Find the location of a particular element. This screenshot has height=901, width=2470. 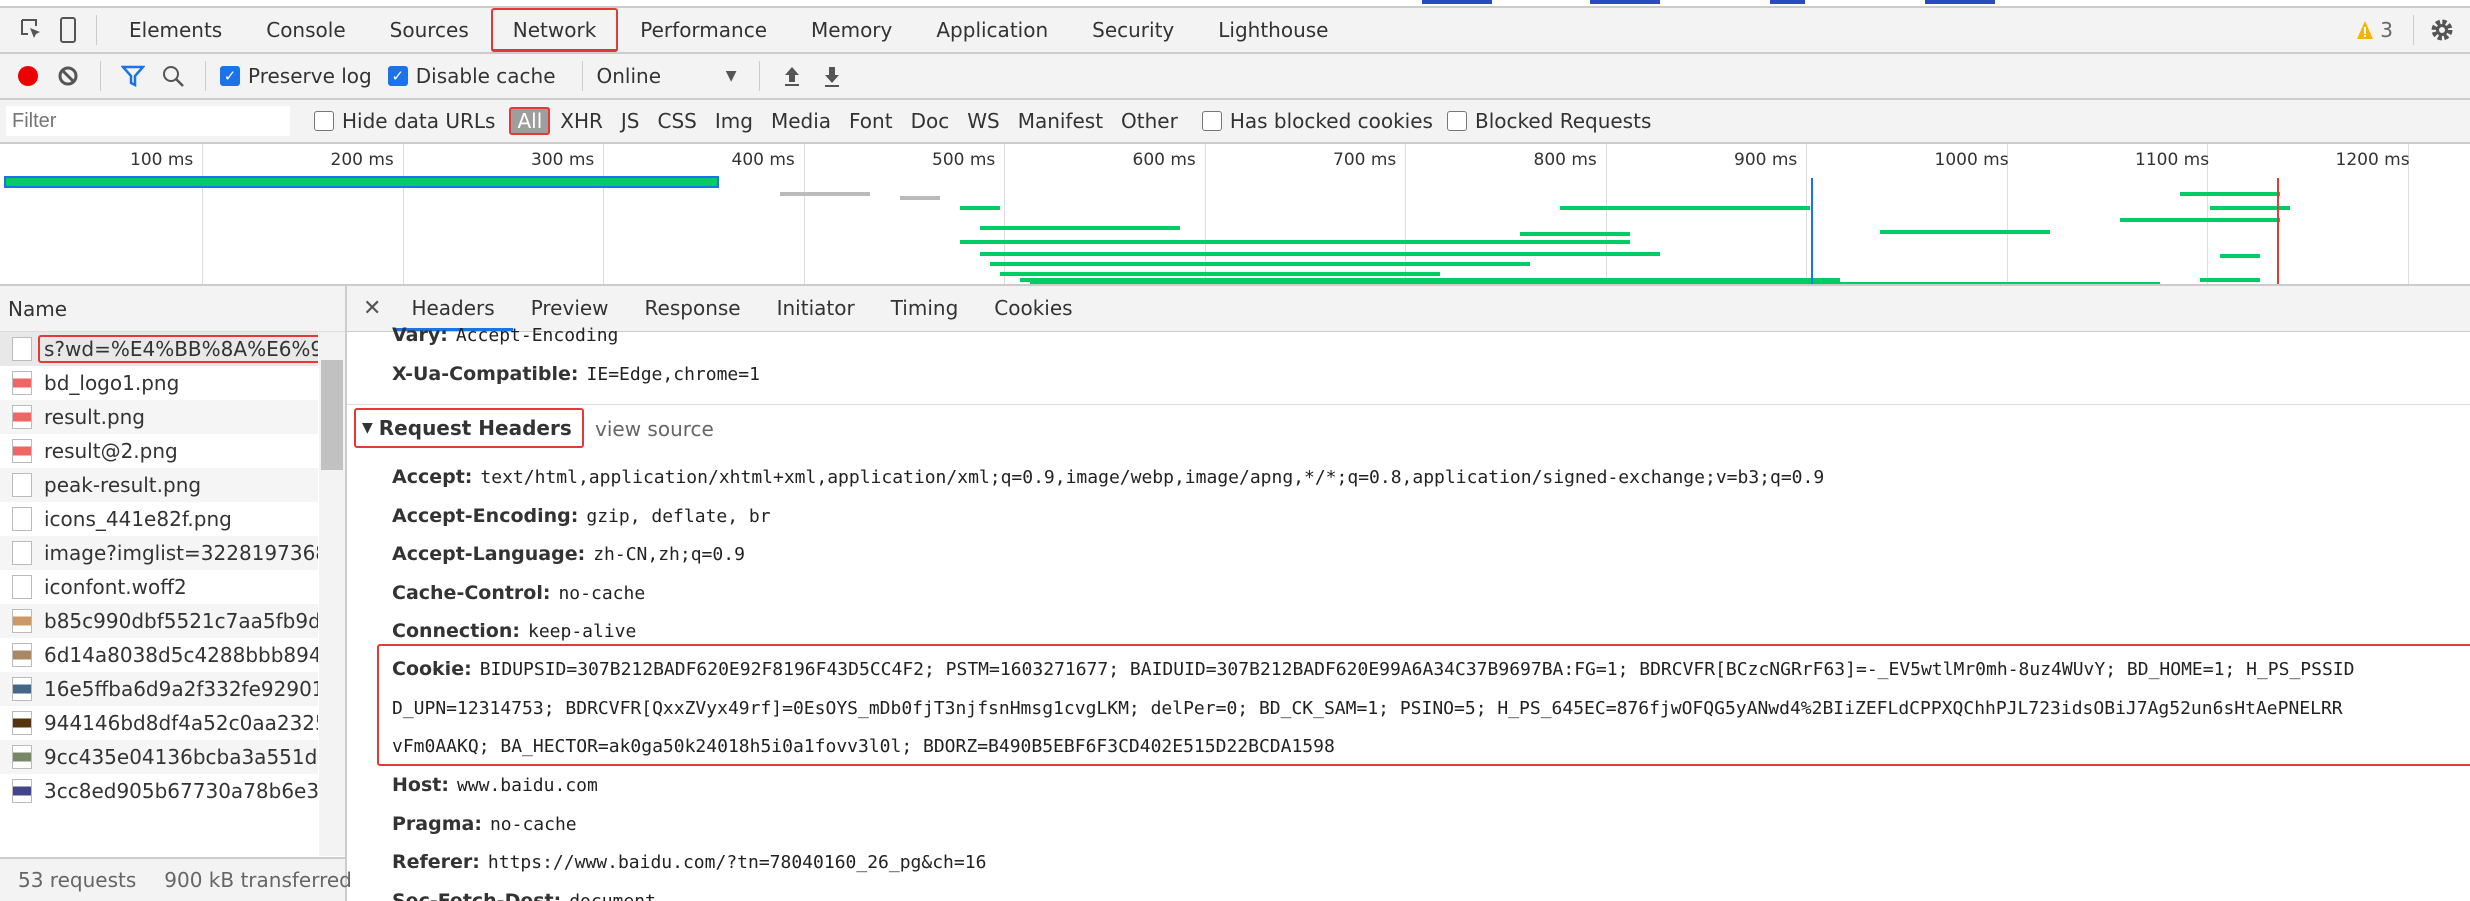

filter-type-xhr: XHR is located at coordinates (581, 121).